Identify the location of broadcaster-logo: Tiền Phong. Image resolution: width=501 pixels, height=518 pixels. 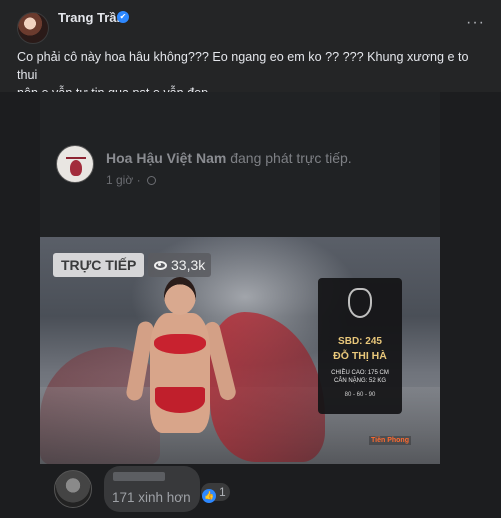
(390, 440).